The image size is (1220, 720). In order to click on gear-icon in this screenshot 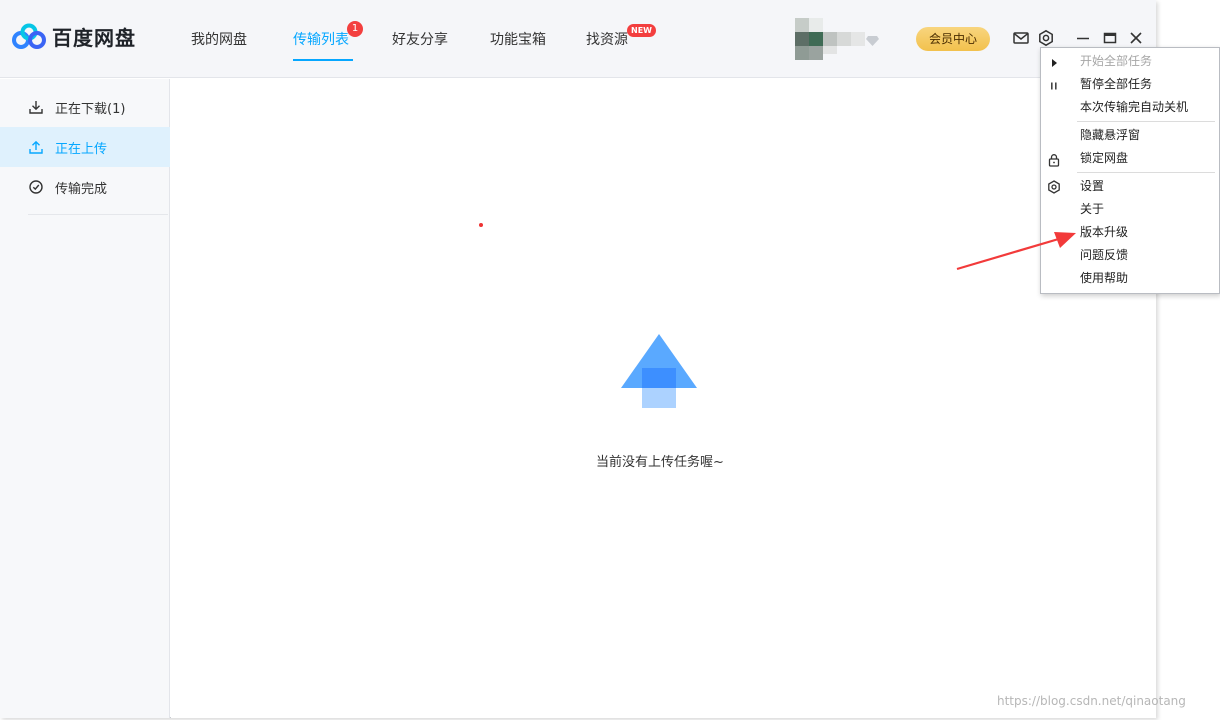, I will do `click(1046, 38)`.